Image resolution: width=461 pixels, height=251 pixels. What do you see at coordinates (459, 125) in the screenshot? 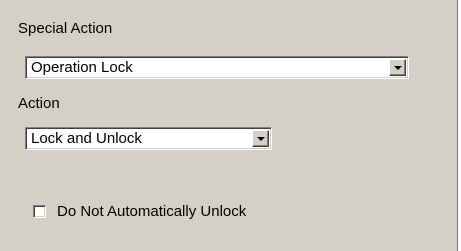
I see `panel-right-border` at bounding box center [459, 125].